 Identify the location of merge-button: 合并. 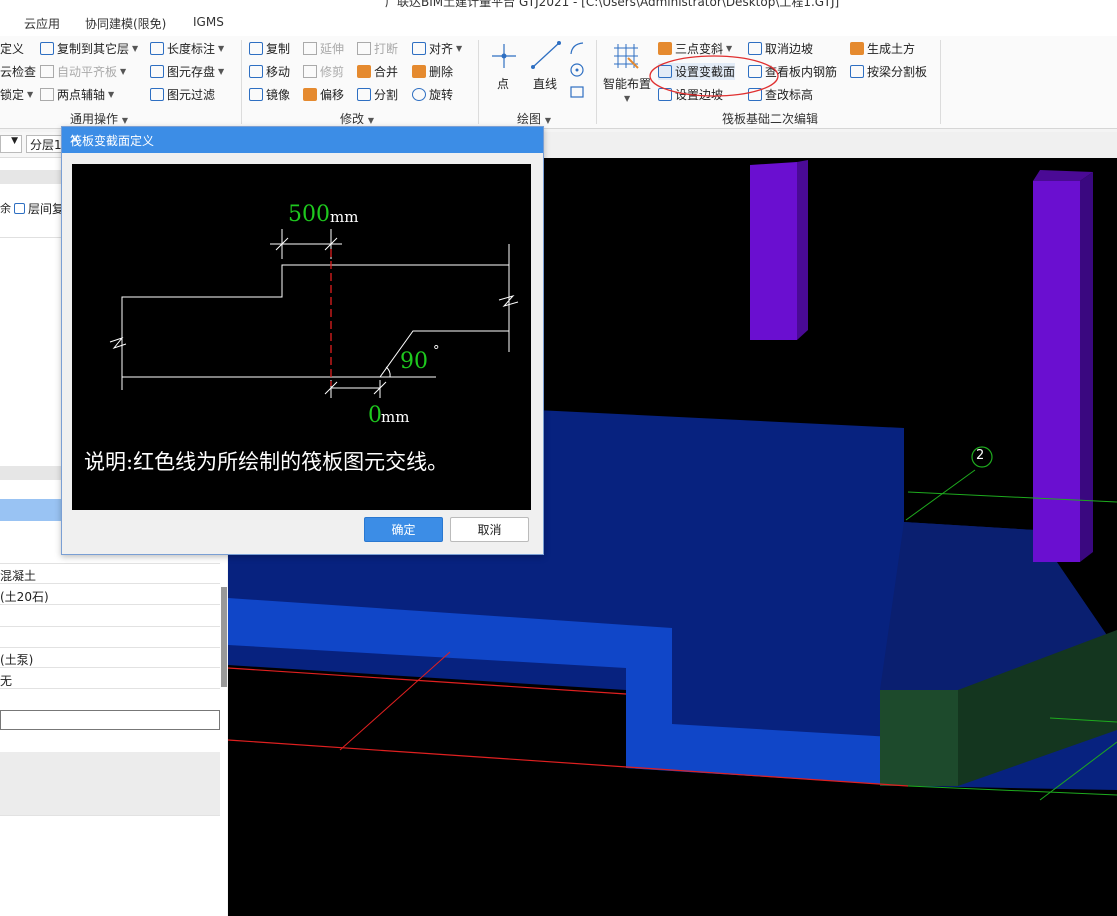
(377, 71).